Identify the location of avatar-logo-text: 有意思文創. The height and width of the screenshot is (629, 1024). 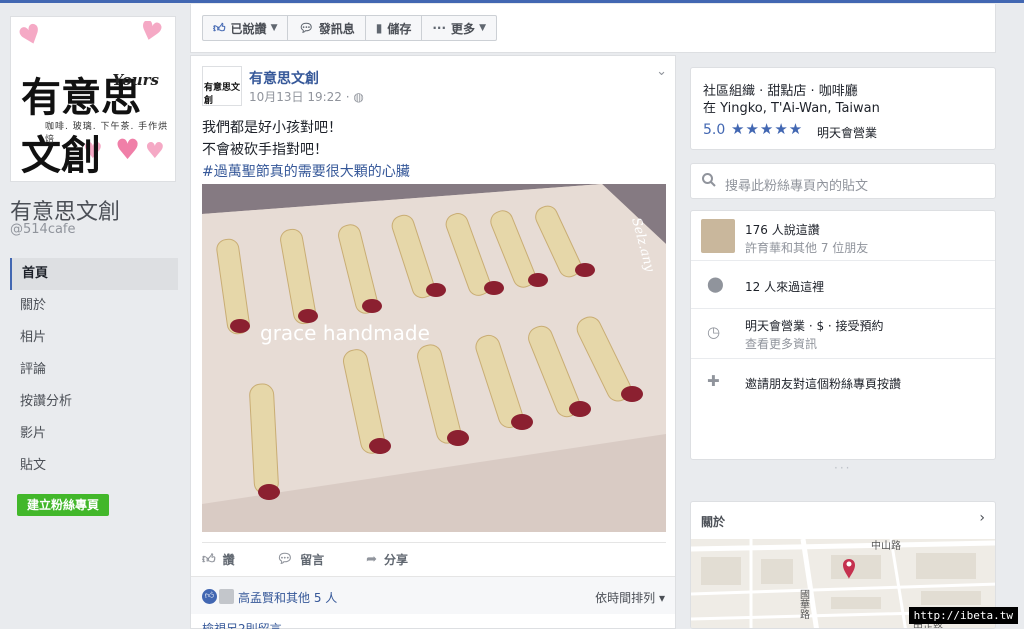
(222, 94).